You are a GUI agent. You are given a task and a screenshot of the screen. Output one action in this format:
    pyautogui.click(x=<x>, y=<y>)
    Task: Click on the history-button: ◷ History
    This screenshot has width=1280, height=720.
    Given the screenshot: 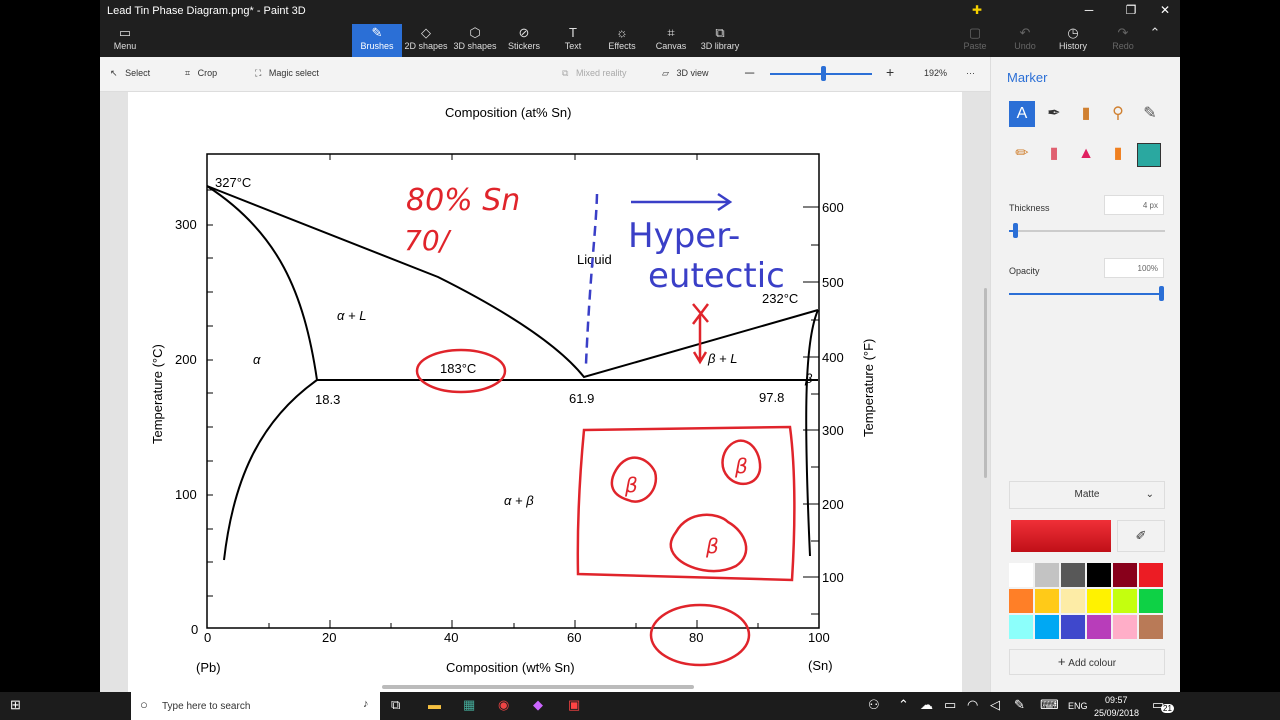 What is the action you would take?
    pyautogui.click(x=1073, y=40)
    